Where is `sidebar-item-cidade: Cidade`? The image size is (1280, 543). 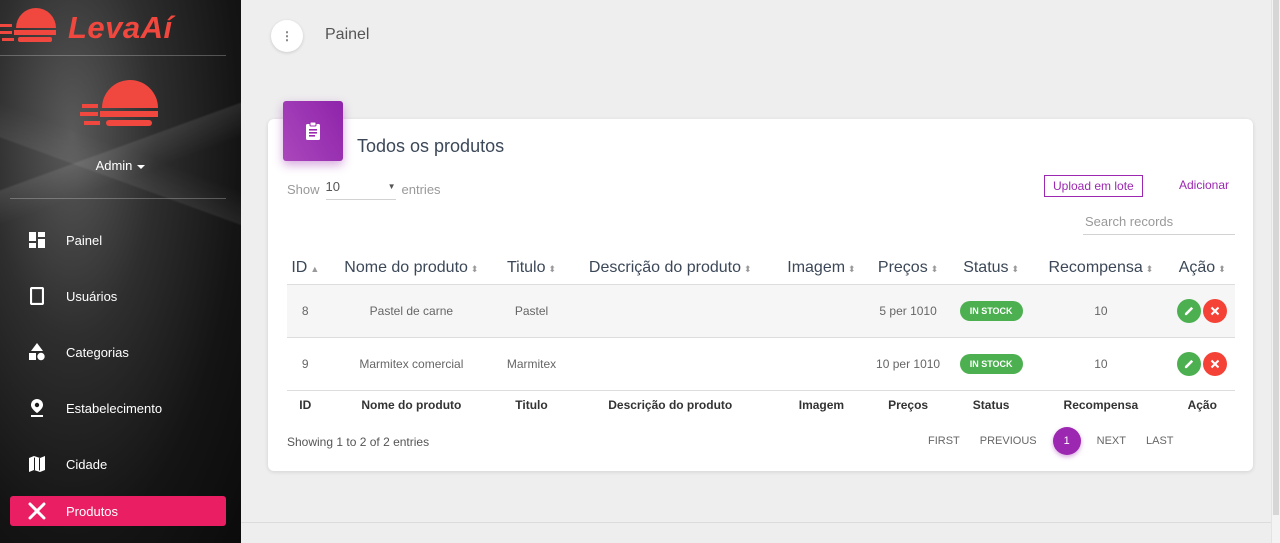
sidebar-item-cidade: Cidade is located at coordinates (118, 464).